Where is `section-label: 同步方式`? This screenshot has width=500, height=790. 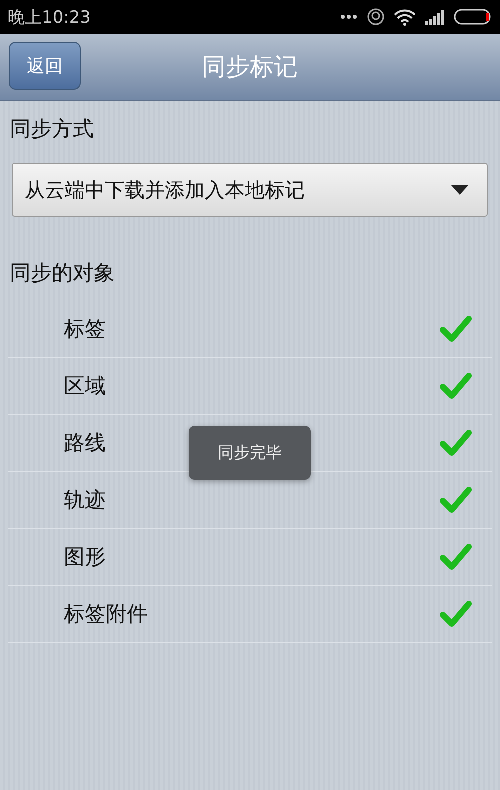 section-label: 同步方式 is located at coordinates (52, 129).